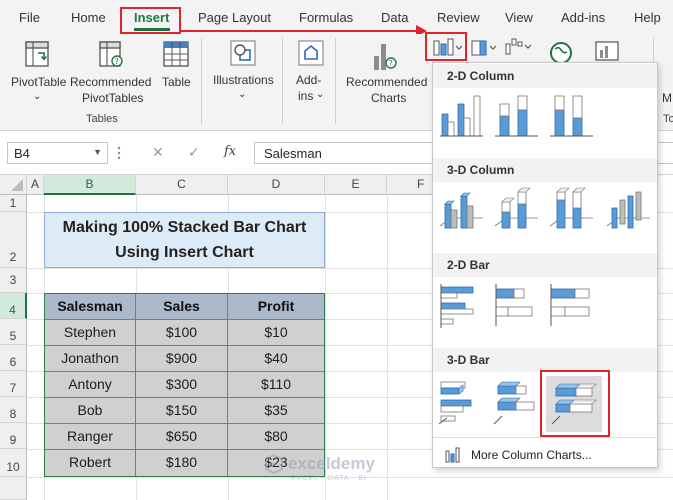  What do you see at coordinates (458, 17) in the screenshot?
I see `tab-review: Review` at bounding box center [458, 17].